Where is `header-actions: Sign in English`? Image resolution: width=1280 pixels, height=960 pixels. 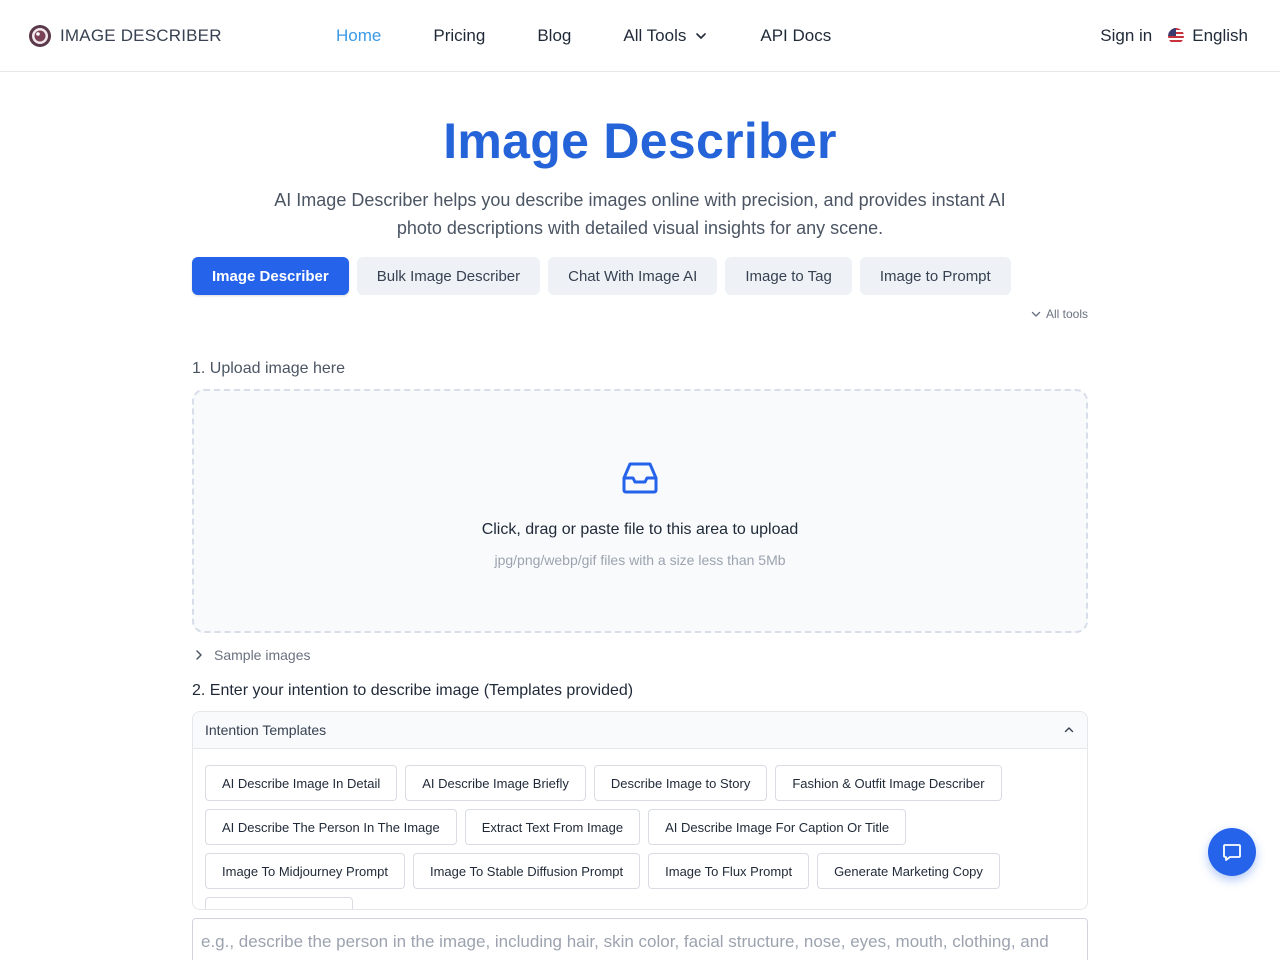 header-actions: Sign in English is located at coordinates (1174, 36).